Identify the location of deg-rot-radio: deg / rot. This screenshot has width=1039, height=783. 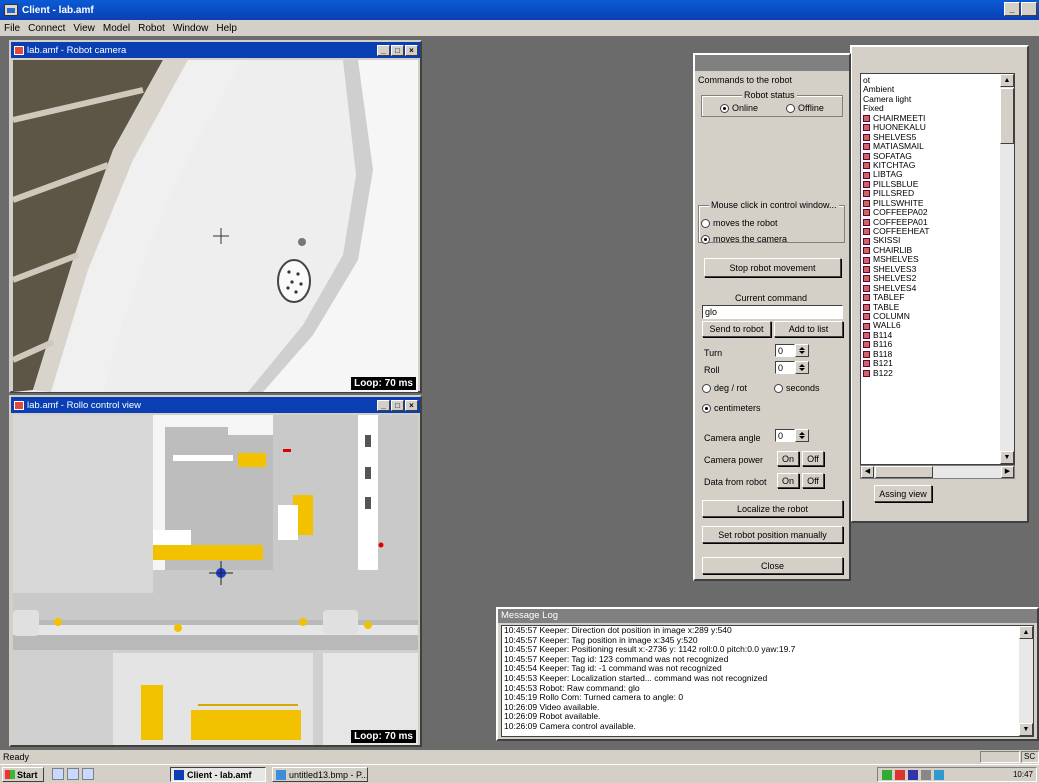
(724, 388).